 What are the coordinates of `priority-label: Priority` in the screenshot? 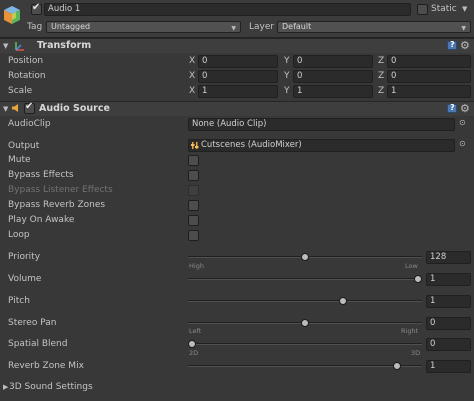 It's located at (24, 257).